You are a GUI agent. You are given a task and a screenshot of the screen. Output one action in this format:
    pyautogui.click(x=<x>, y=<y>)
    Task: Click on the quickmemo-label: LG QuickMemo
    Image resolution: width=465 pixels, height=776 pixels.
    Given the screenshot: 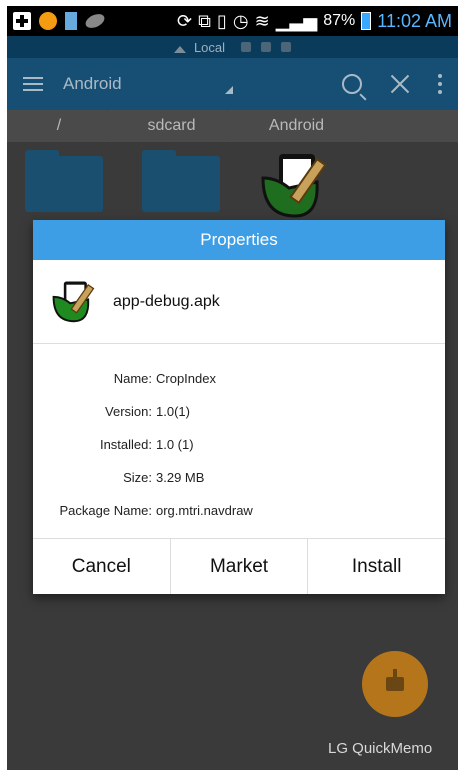 What is the action you would take?
    pyautogui.click(x=380, y=748)
    